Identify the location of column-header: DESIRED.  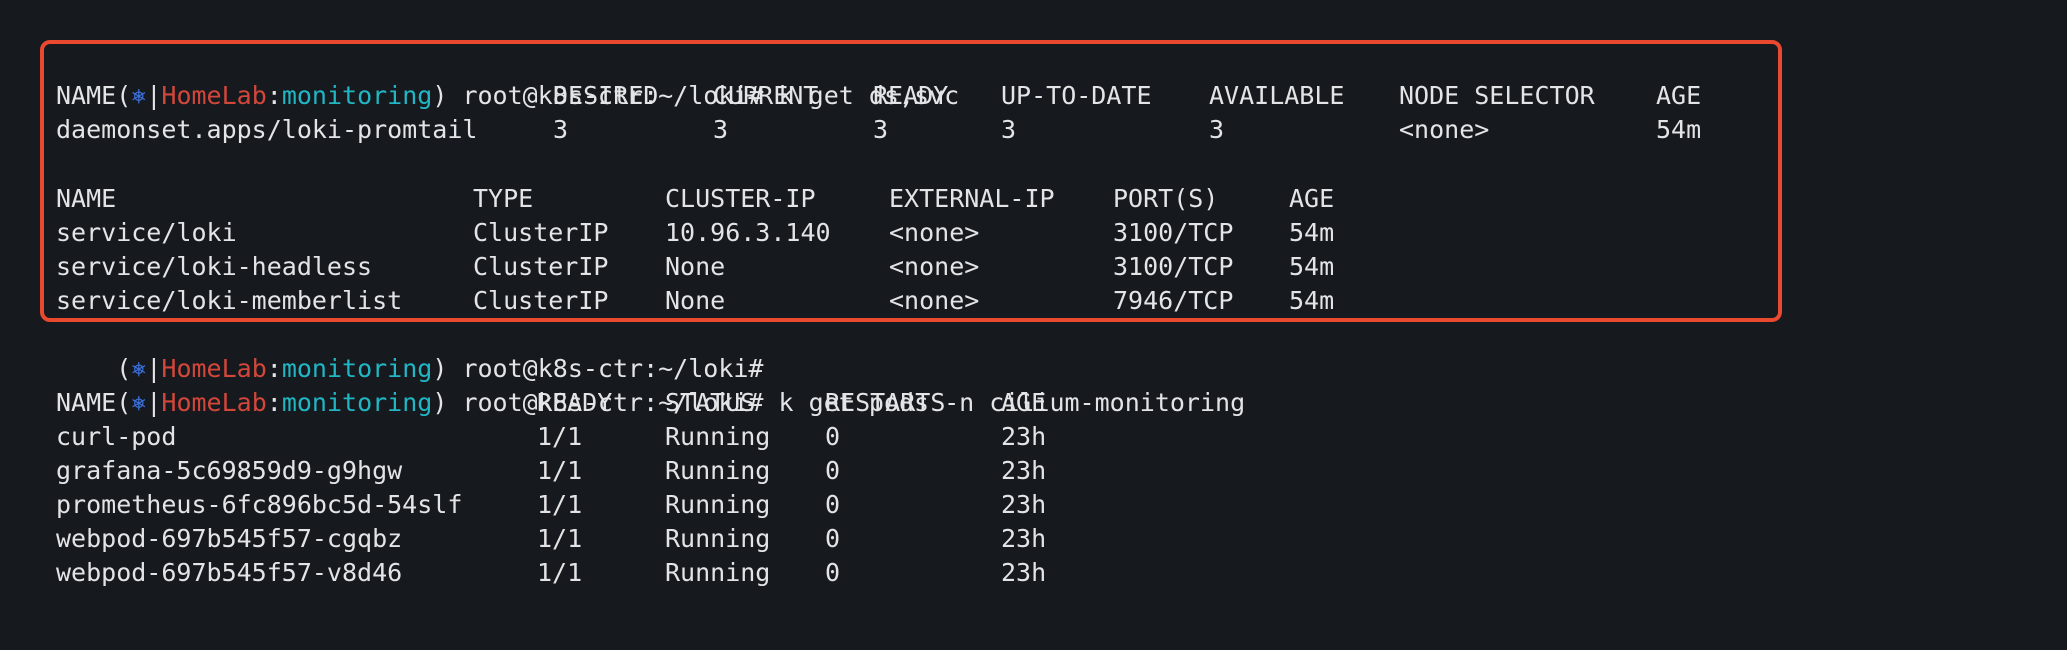
(606, 95).